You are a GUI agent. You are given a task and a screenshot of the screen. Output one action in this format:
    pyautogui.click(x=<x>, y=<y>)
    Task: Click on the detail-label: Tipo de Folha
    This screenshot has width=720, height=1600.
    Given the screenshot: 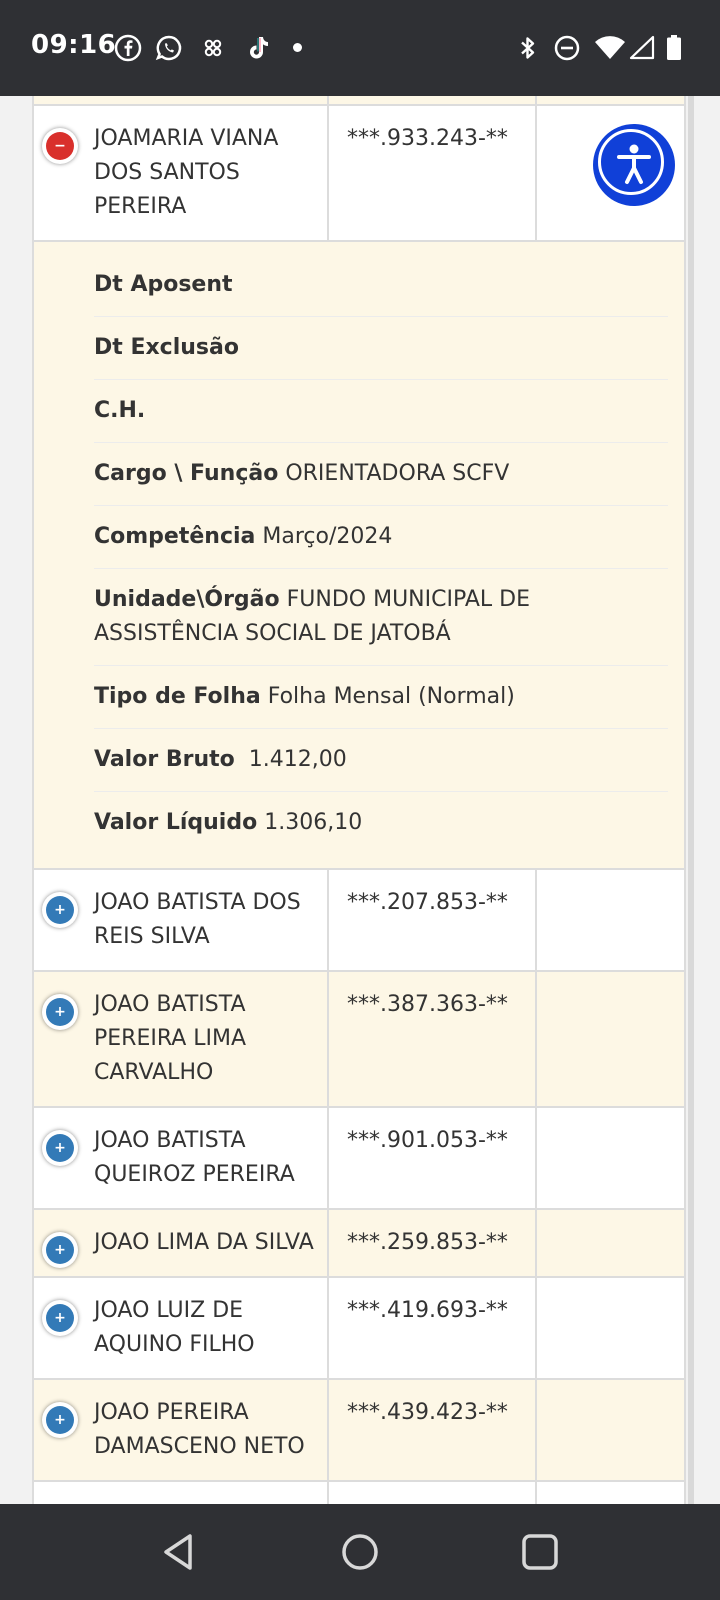 What is the action you would take?
    pyautogui.click(x=177, y=696)
    